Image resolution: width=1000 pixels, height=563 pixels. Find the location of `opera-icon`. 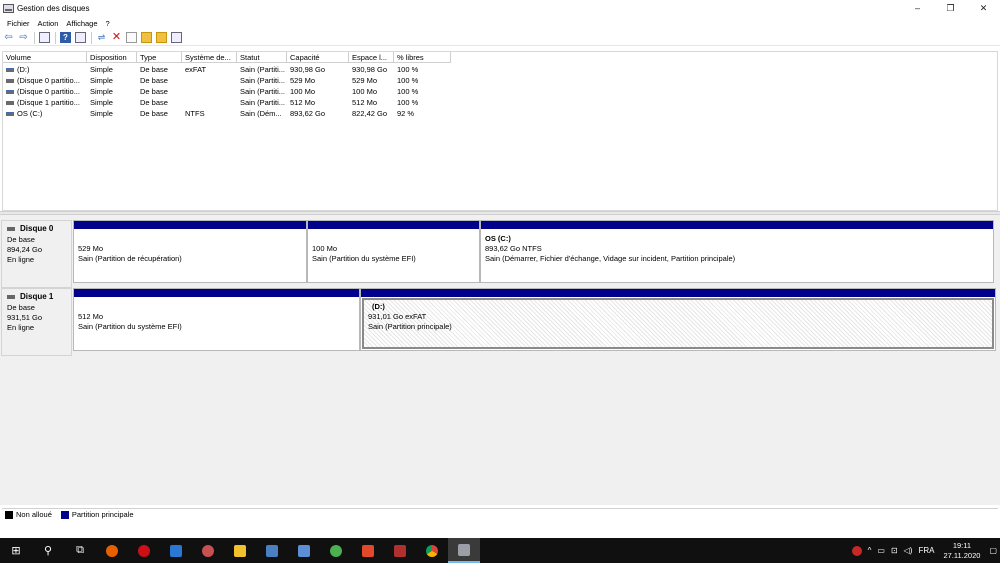

opera-icon is located at coordinates (144, 550).